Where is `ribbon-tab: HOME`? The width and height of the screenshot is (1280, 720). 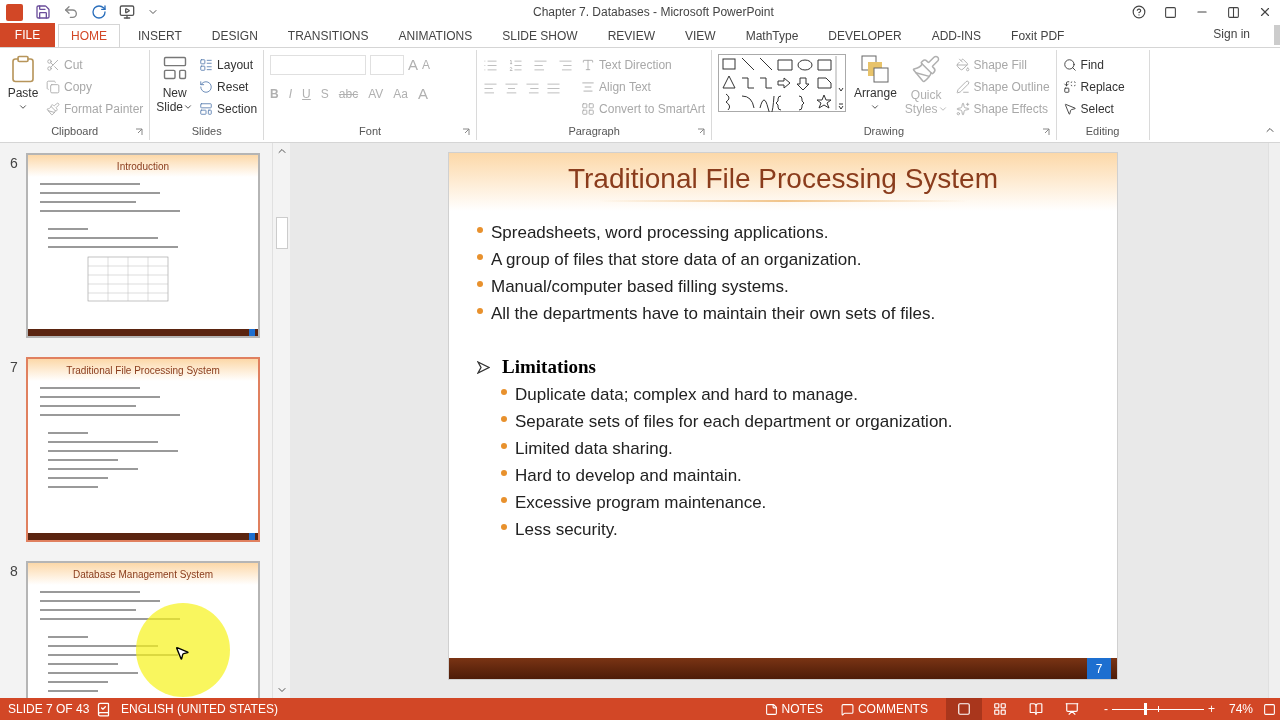 ribbon-tab: HOME is located at coordinates (89, 35).